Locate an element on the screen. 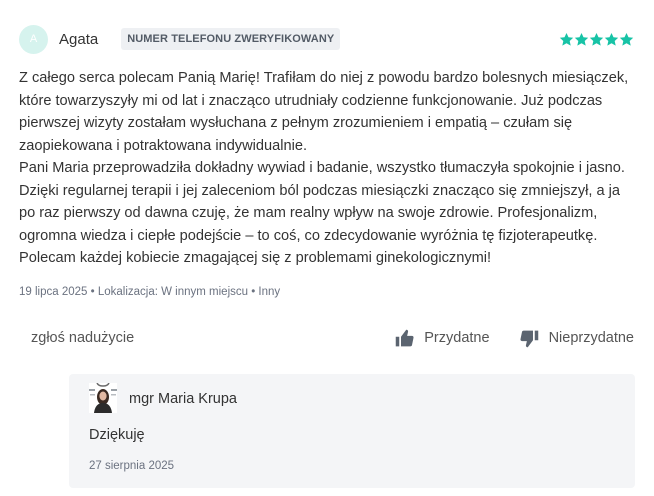 The image size is (654, 496). not-helpful-label: Nieprzydatne is located at coordinates (591, 338).